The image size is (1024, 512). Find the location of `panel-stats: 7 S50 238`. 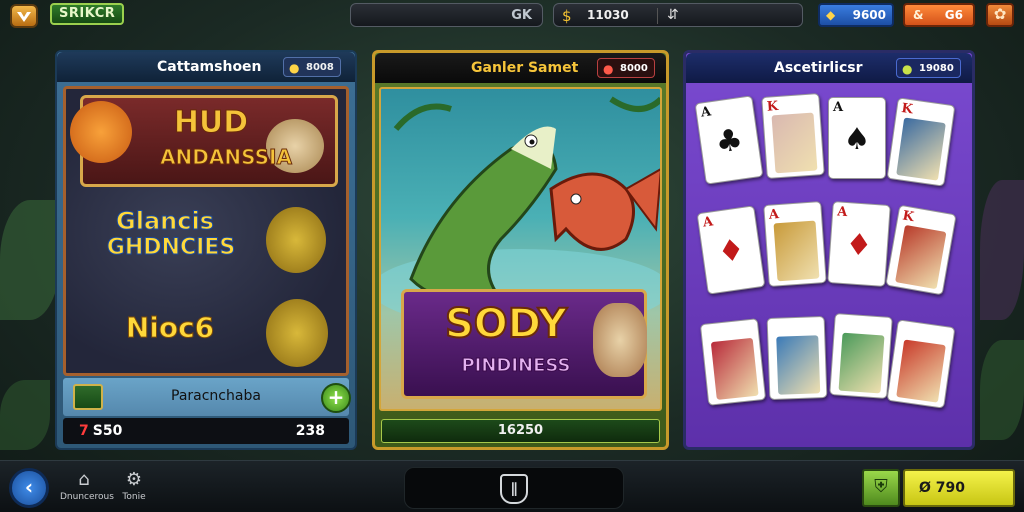

panel-stats: 7 S50 238 is located at coordinates (206, 431).